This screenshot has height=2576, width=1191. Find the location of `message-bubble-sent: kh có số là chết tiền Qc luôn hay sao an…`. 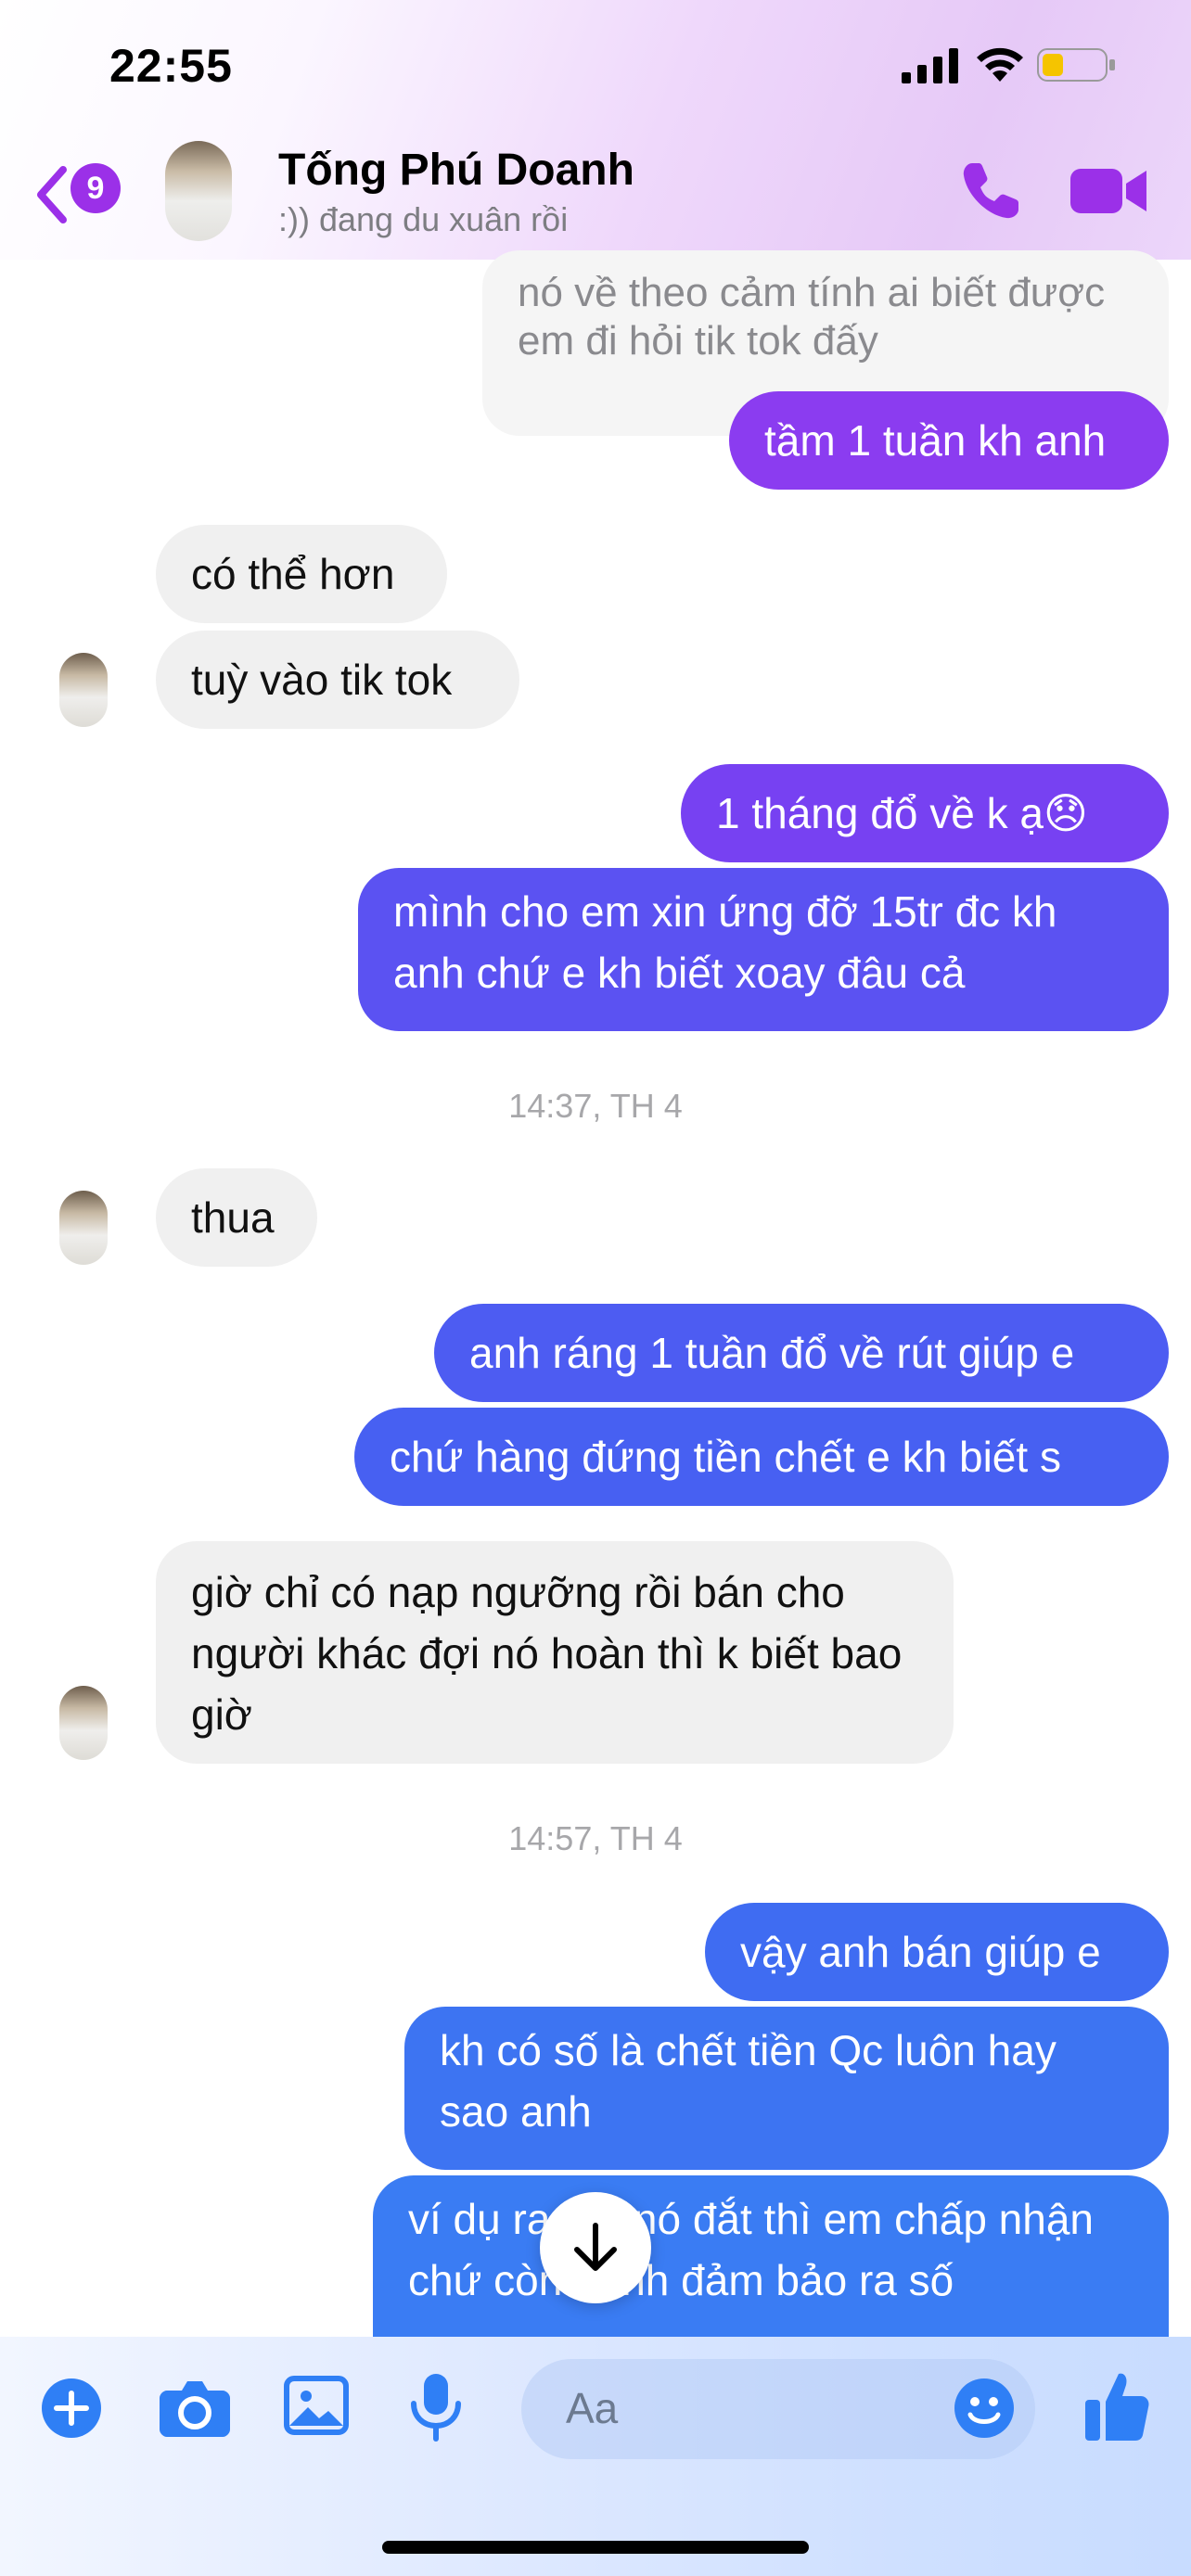

message-bubble-sent: kh có số là chết tiền Qc luôn hay sao an… is located at coordinates (786, 2088).